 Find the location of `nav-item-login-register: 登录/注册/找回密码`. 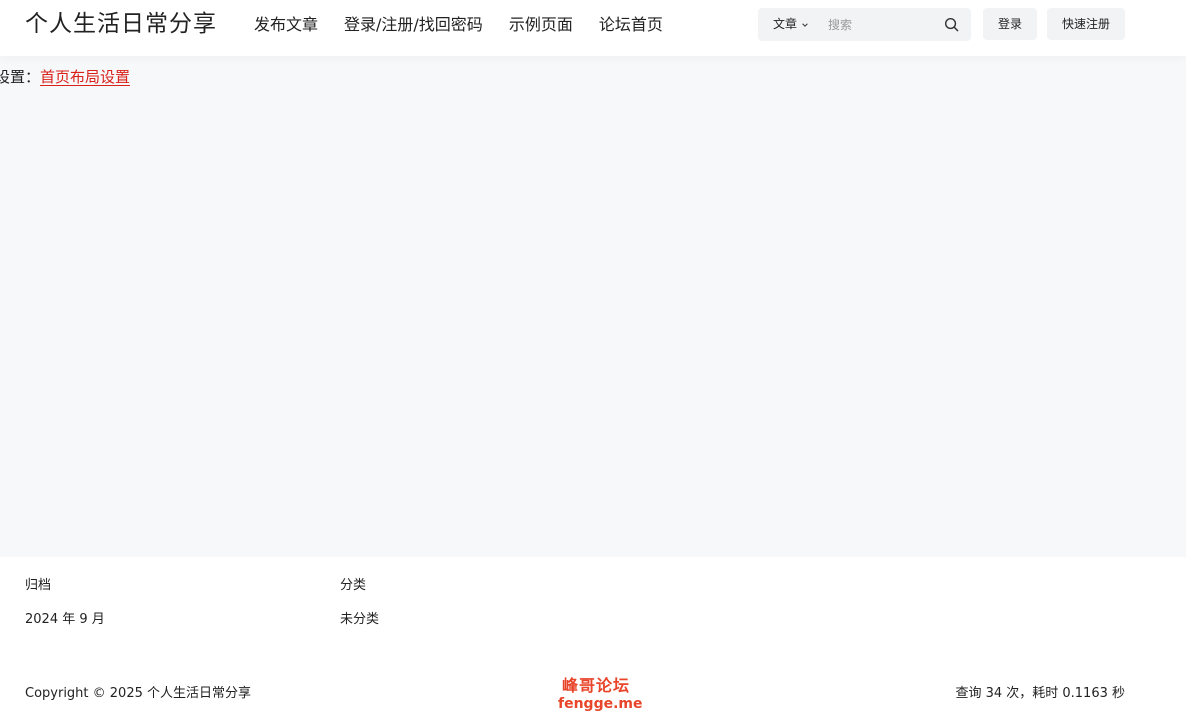

nav-item-login-register: 登录/注册/找回密码 is located at coordinates (413, 25).